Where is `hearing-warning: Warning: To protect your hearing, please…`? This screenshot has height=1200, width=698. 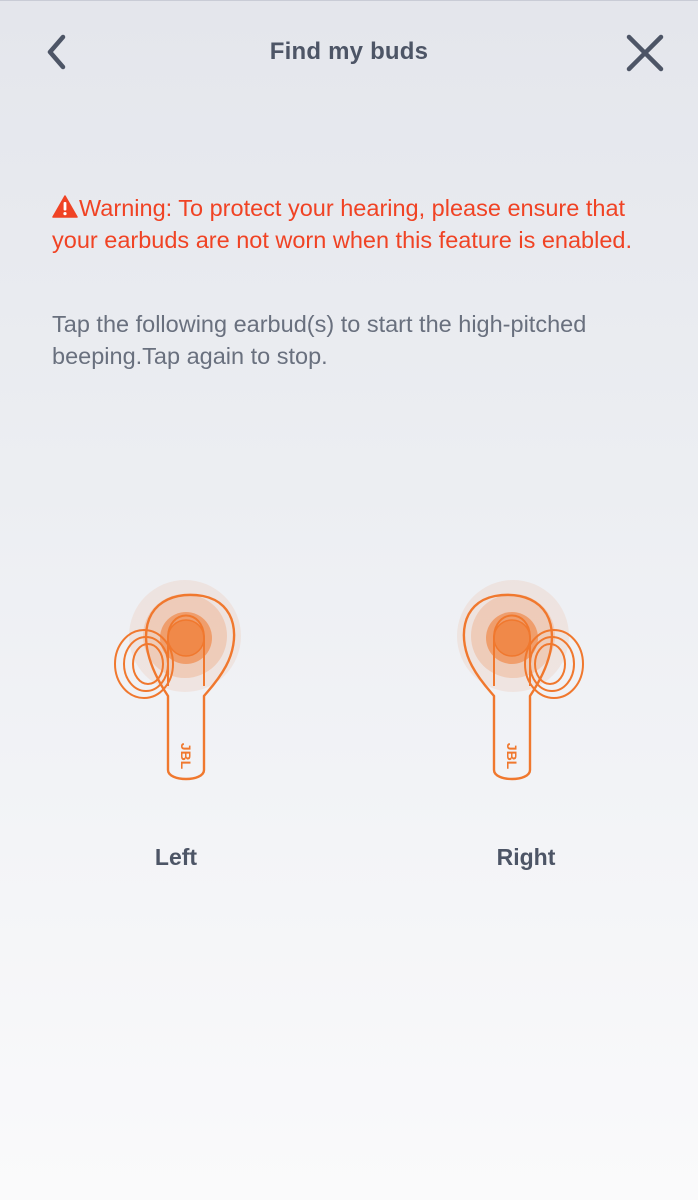 hearing-warning: Warning: To protect your hearing, please… is located at coordinates (352, 224).